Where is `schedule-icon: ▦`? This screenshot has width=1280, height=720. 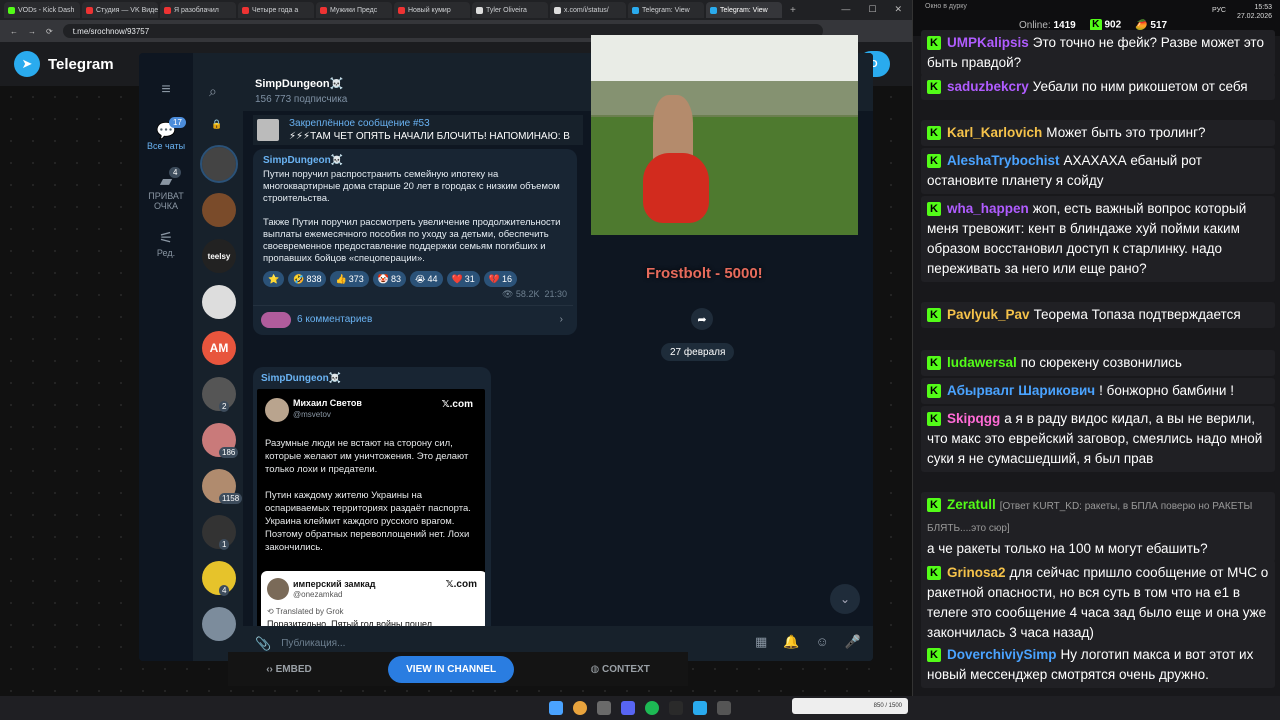
schedule-icon: ▦ is located at coordinates (761, 642).